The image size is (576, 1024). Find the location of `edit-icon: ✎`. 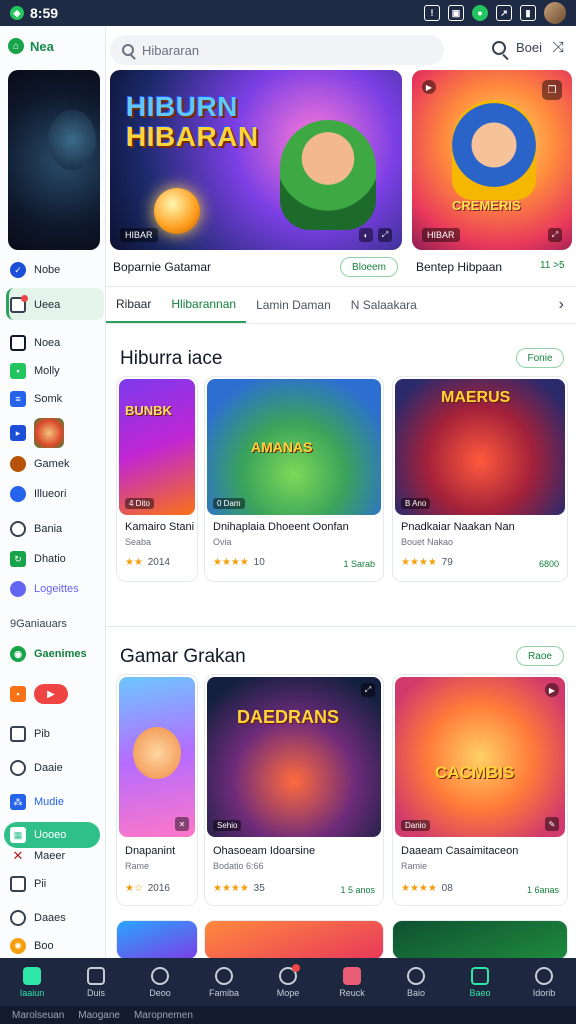

edit-icon: ✎ is located at coordinates (552, 824).